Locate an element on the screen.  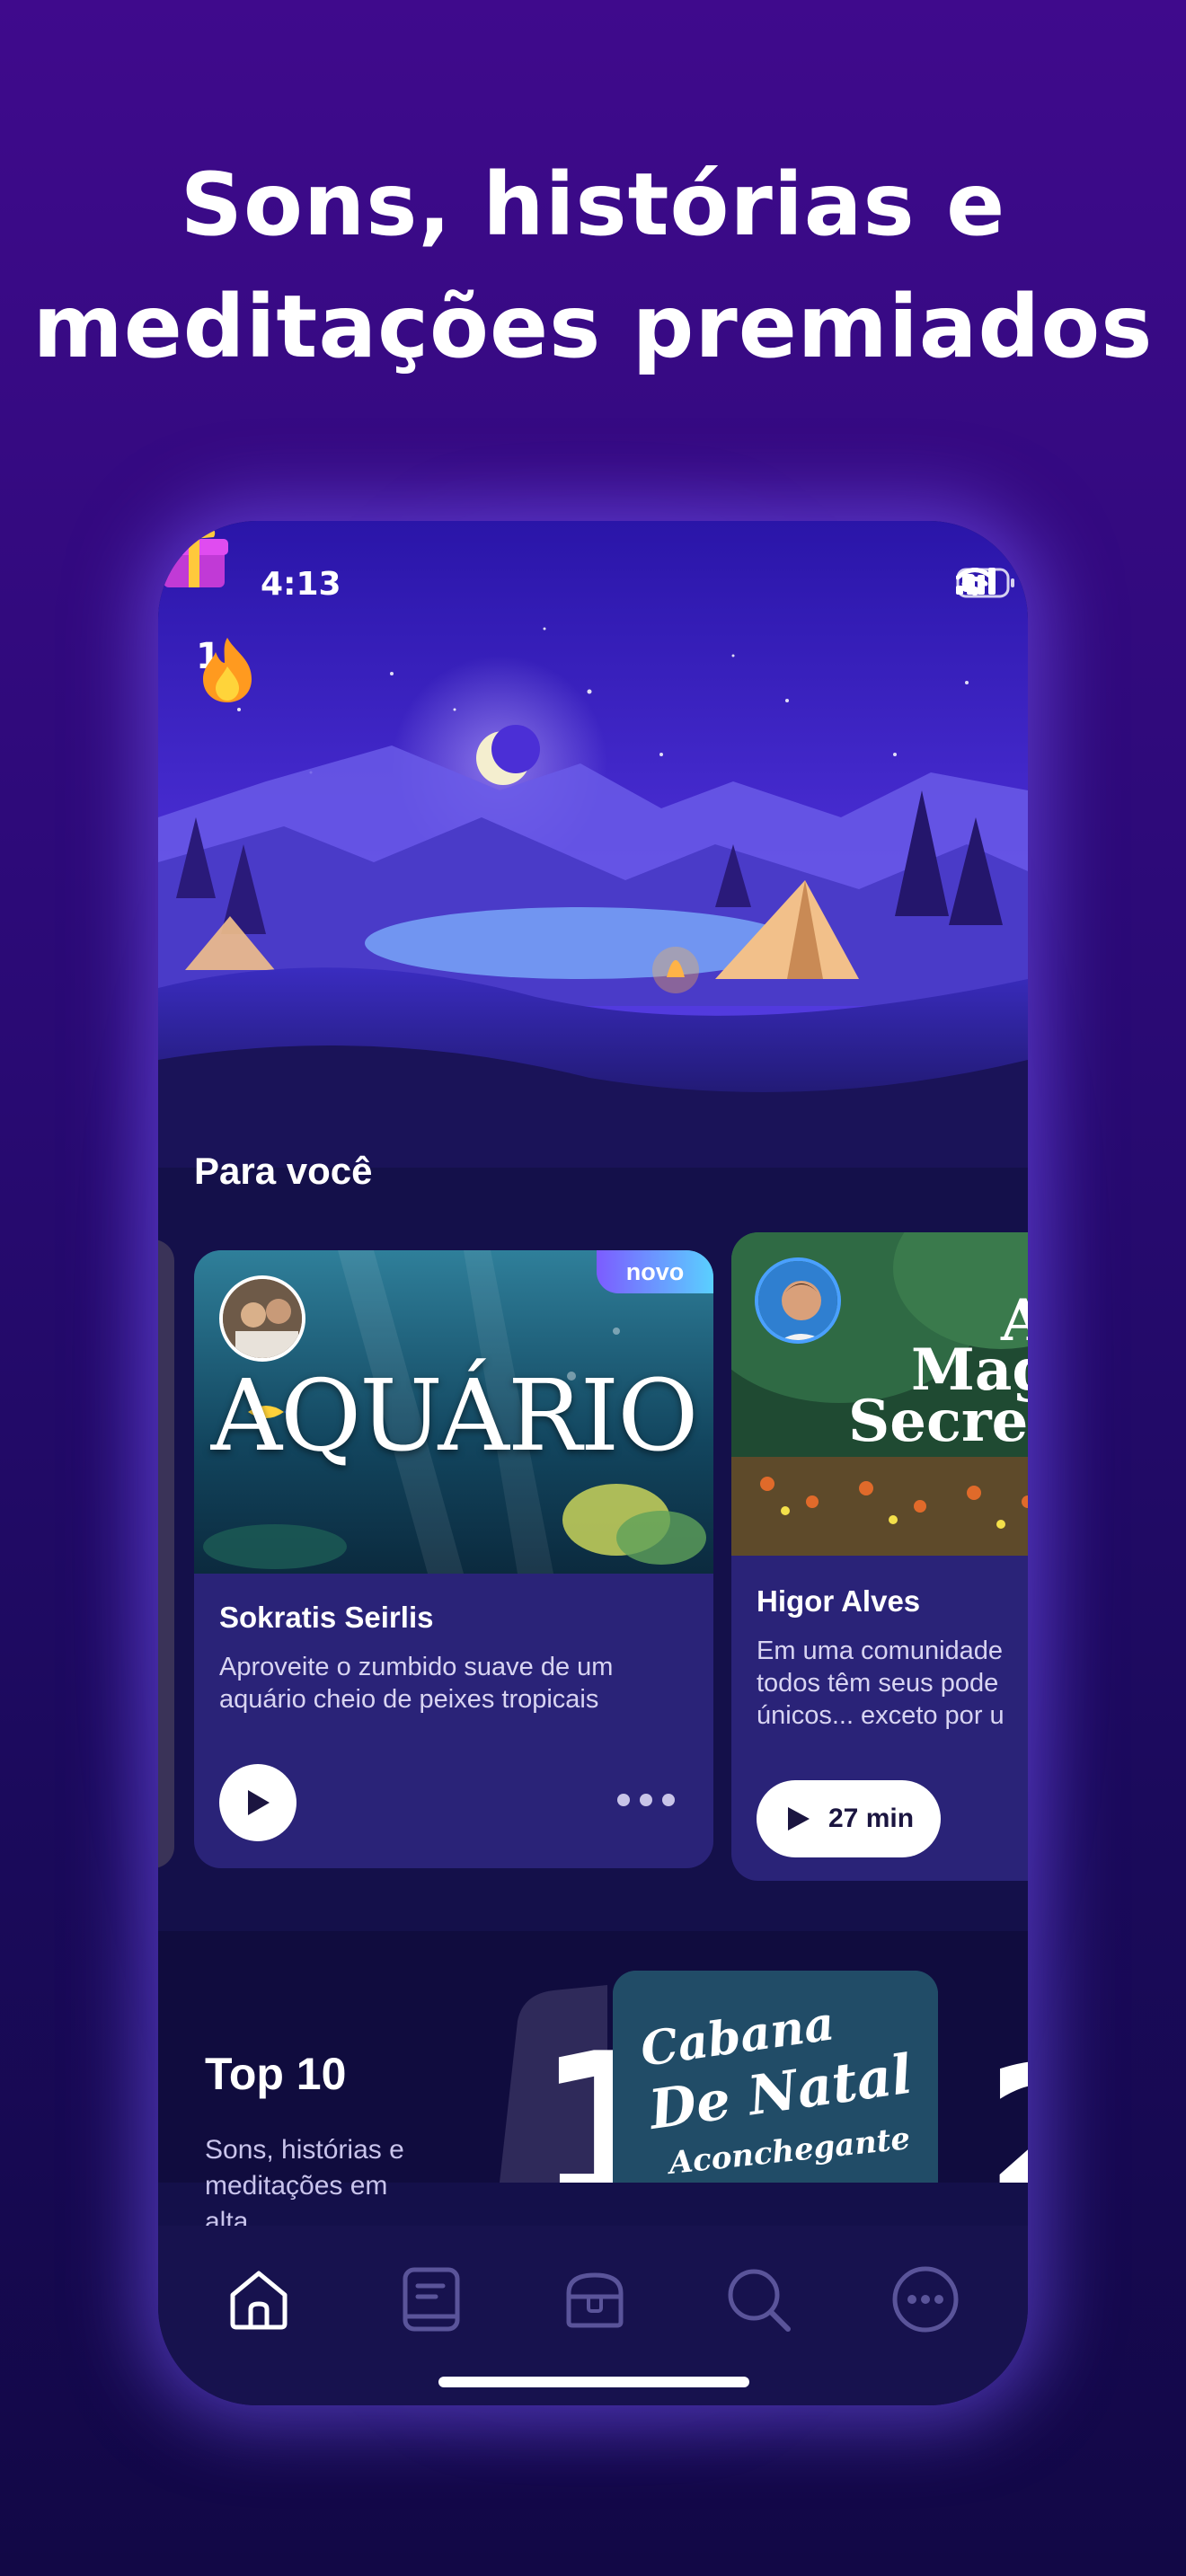
card-description-line: únicos... exceto por u is located at coordinates (881, 1715).